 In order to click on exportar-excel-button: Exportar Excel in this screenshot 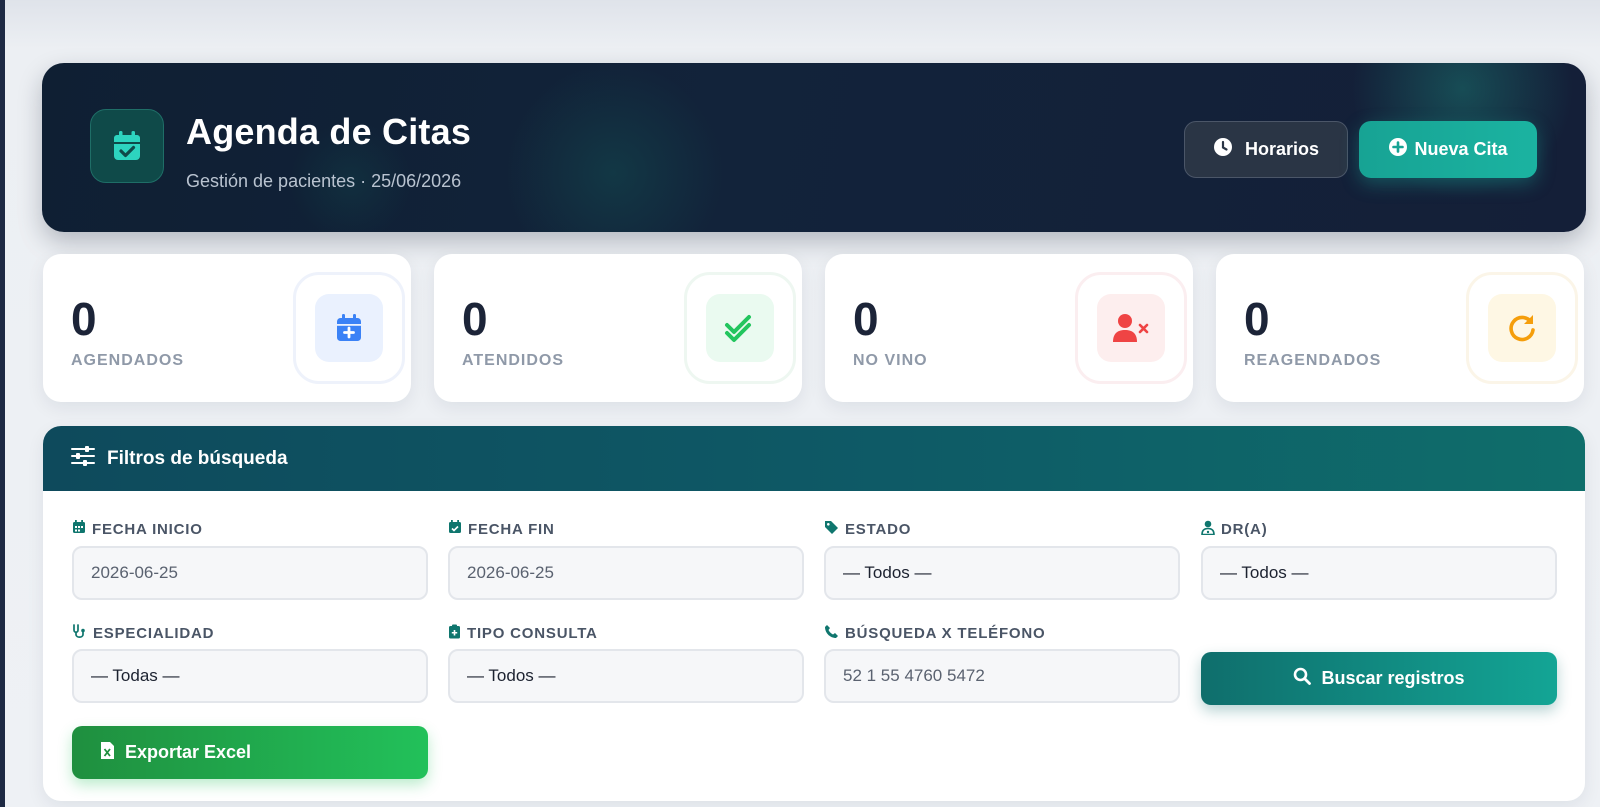, I will do `click(250, 752)`.